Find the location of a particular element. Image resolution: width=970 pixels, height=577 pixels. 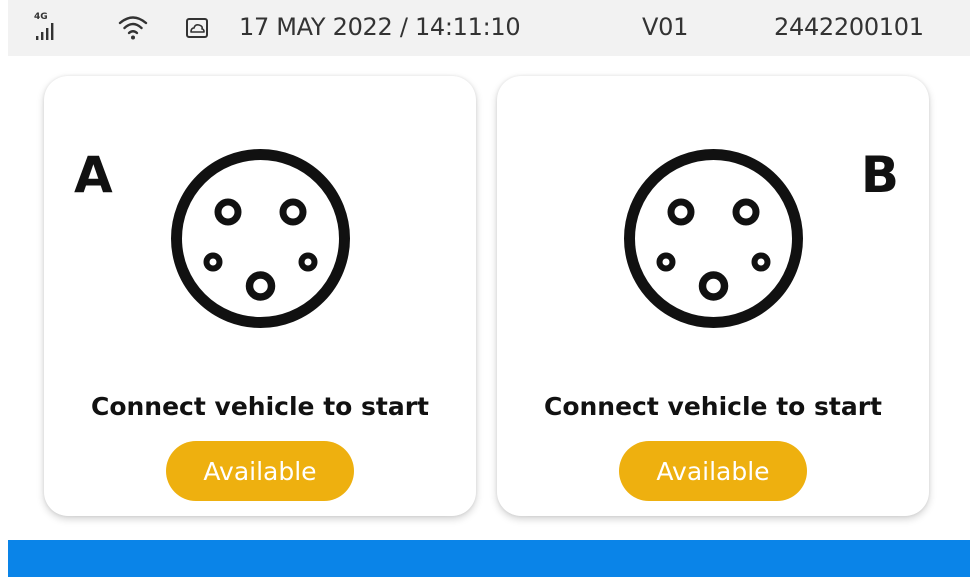

bottom-bar is located at coordinates (489, 558).